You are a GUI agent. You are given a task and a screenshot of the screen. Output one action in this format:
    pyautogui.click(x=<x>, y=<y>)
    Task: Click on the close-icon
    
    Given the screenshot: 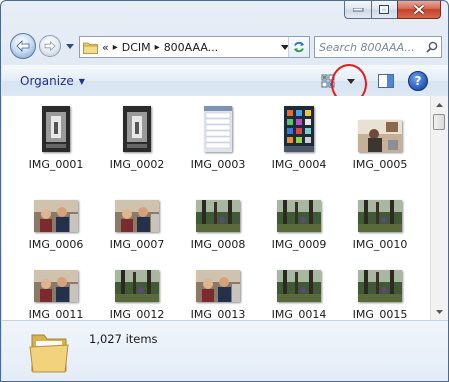 What is the action you would take?
    pyautogui.click(x=419, y=9)
    